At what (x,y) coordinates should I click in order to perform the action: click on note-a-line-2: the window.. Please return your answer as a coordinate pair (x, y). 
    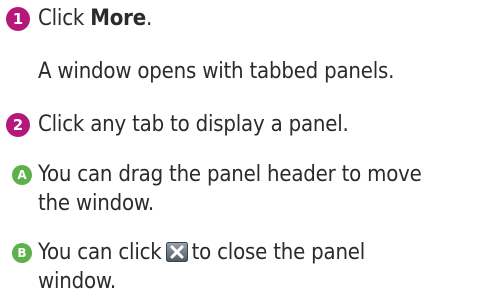
    Looking at the image, I should click on (96, 203).